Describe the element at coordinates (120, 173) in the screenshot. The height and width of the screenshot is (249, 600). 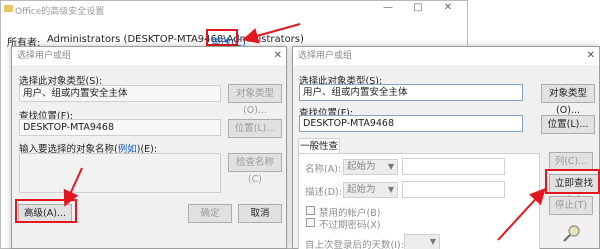
I see `object-names-textarea` at that location.